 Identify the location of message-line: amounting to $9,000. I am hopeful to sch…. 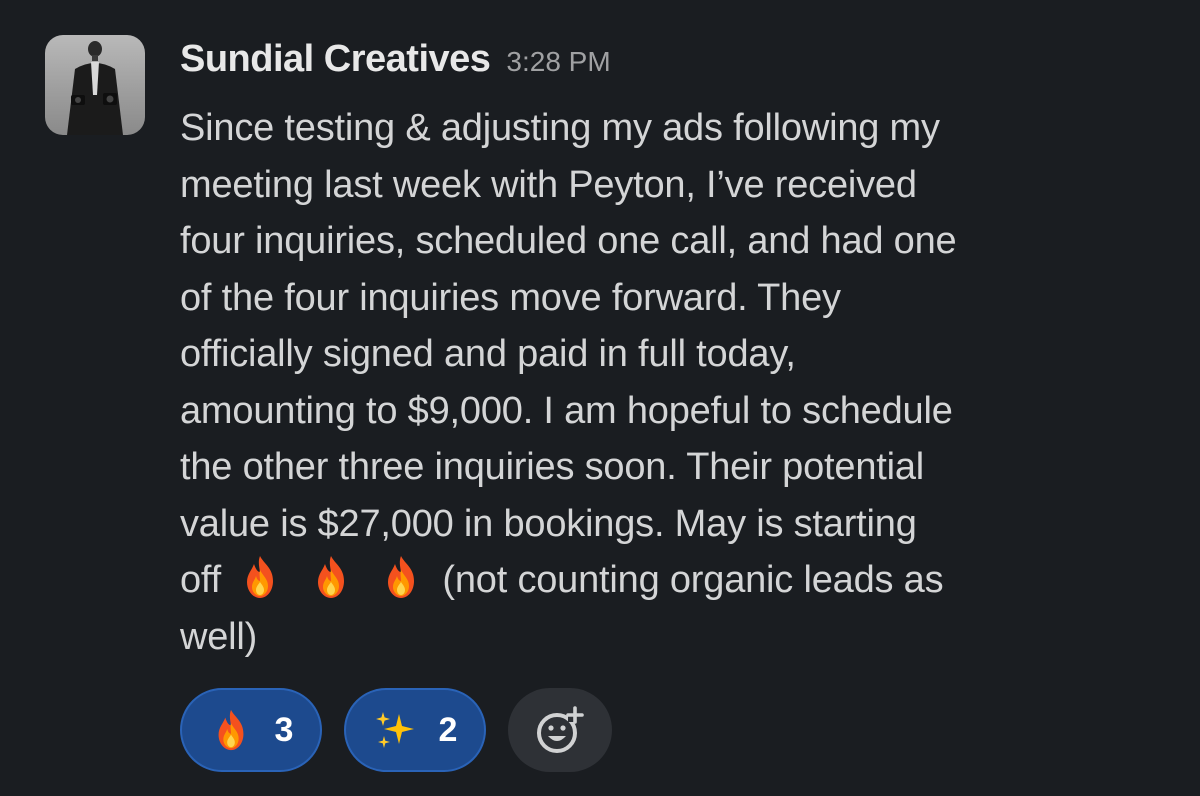
(566, 410).